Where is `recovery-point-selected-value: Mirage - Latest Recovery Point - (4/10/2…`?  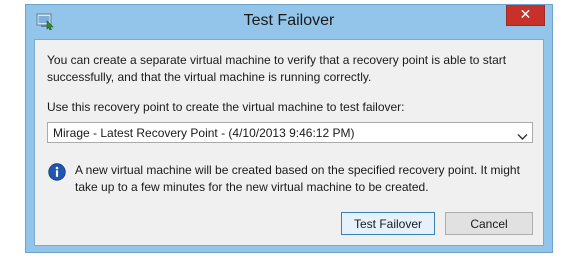
recovery-point-selected-value: Mirage - Latest Recovery Point - (4/10/2… is located at coordinates (204, 133).